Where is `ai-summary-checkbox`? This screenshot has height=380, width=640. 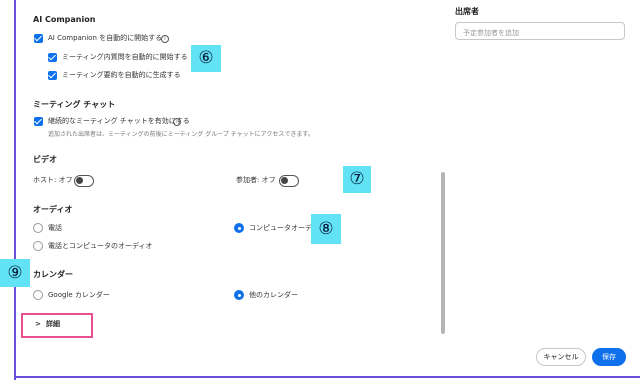
ai-summary-checkbox is located at coordinates (52, 75).